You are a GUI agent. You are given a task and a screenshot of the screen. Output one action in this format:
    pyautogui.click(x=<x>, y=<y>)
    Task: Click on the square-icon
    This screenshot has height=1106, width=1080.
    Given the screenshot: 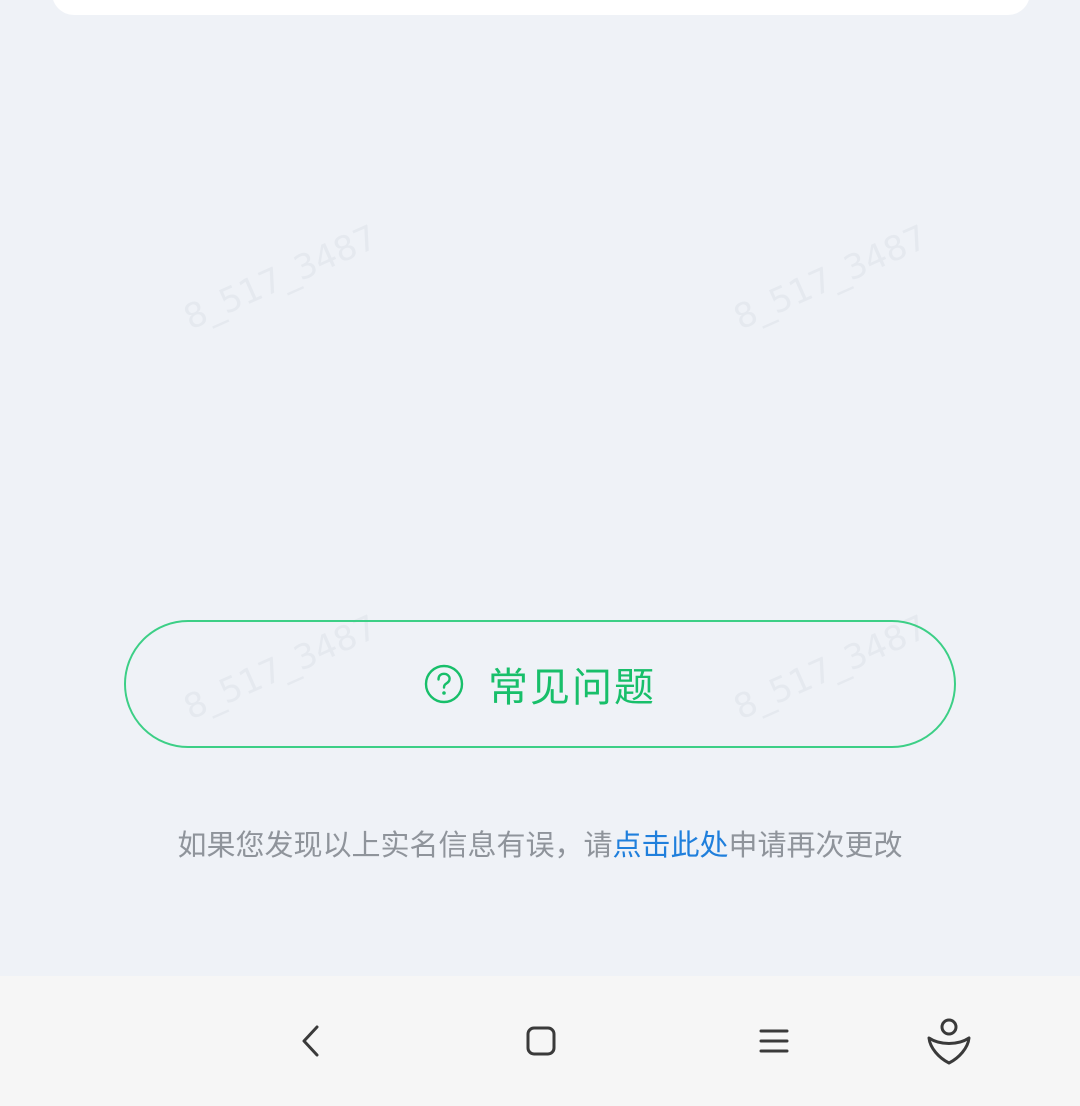 What is the action you would take?
    pyautogui.click(x=541, y=1041)
    